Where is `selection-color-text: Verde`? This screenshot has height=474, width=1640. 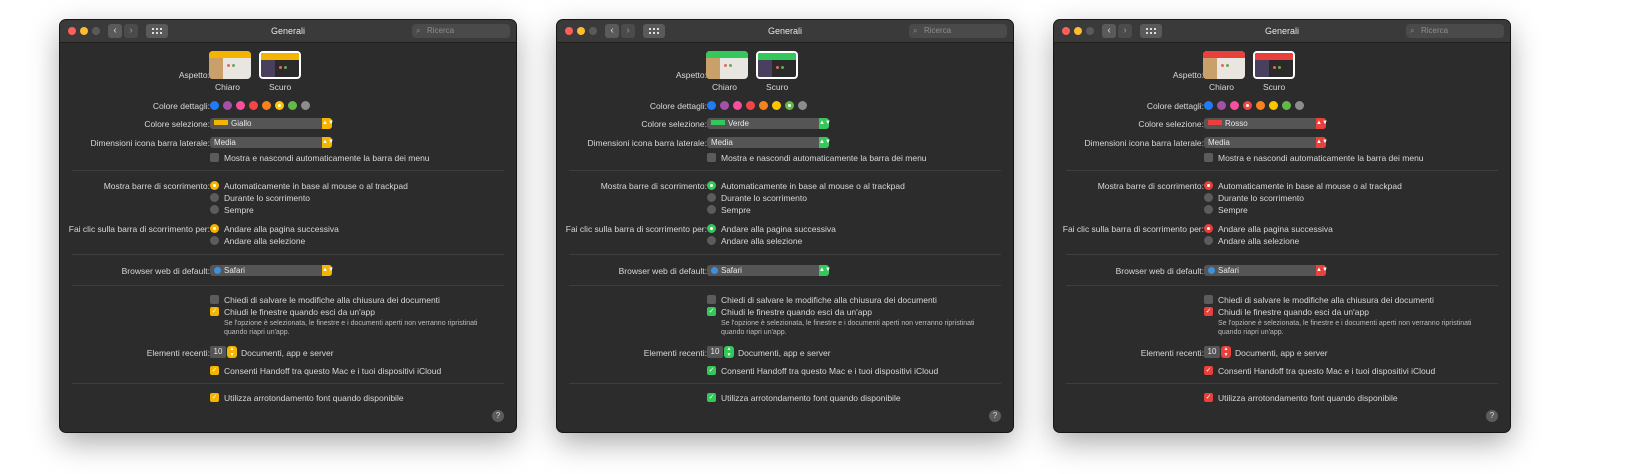 selection-color-text: Verde is located at coordinates (738, 123).